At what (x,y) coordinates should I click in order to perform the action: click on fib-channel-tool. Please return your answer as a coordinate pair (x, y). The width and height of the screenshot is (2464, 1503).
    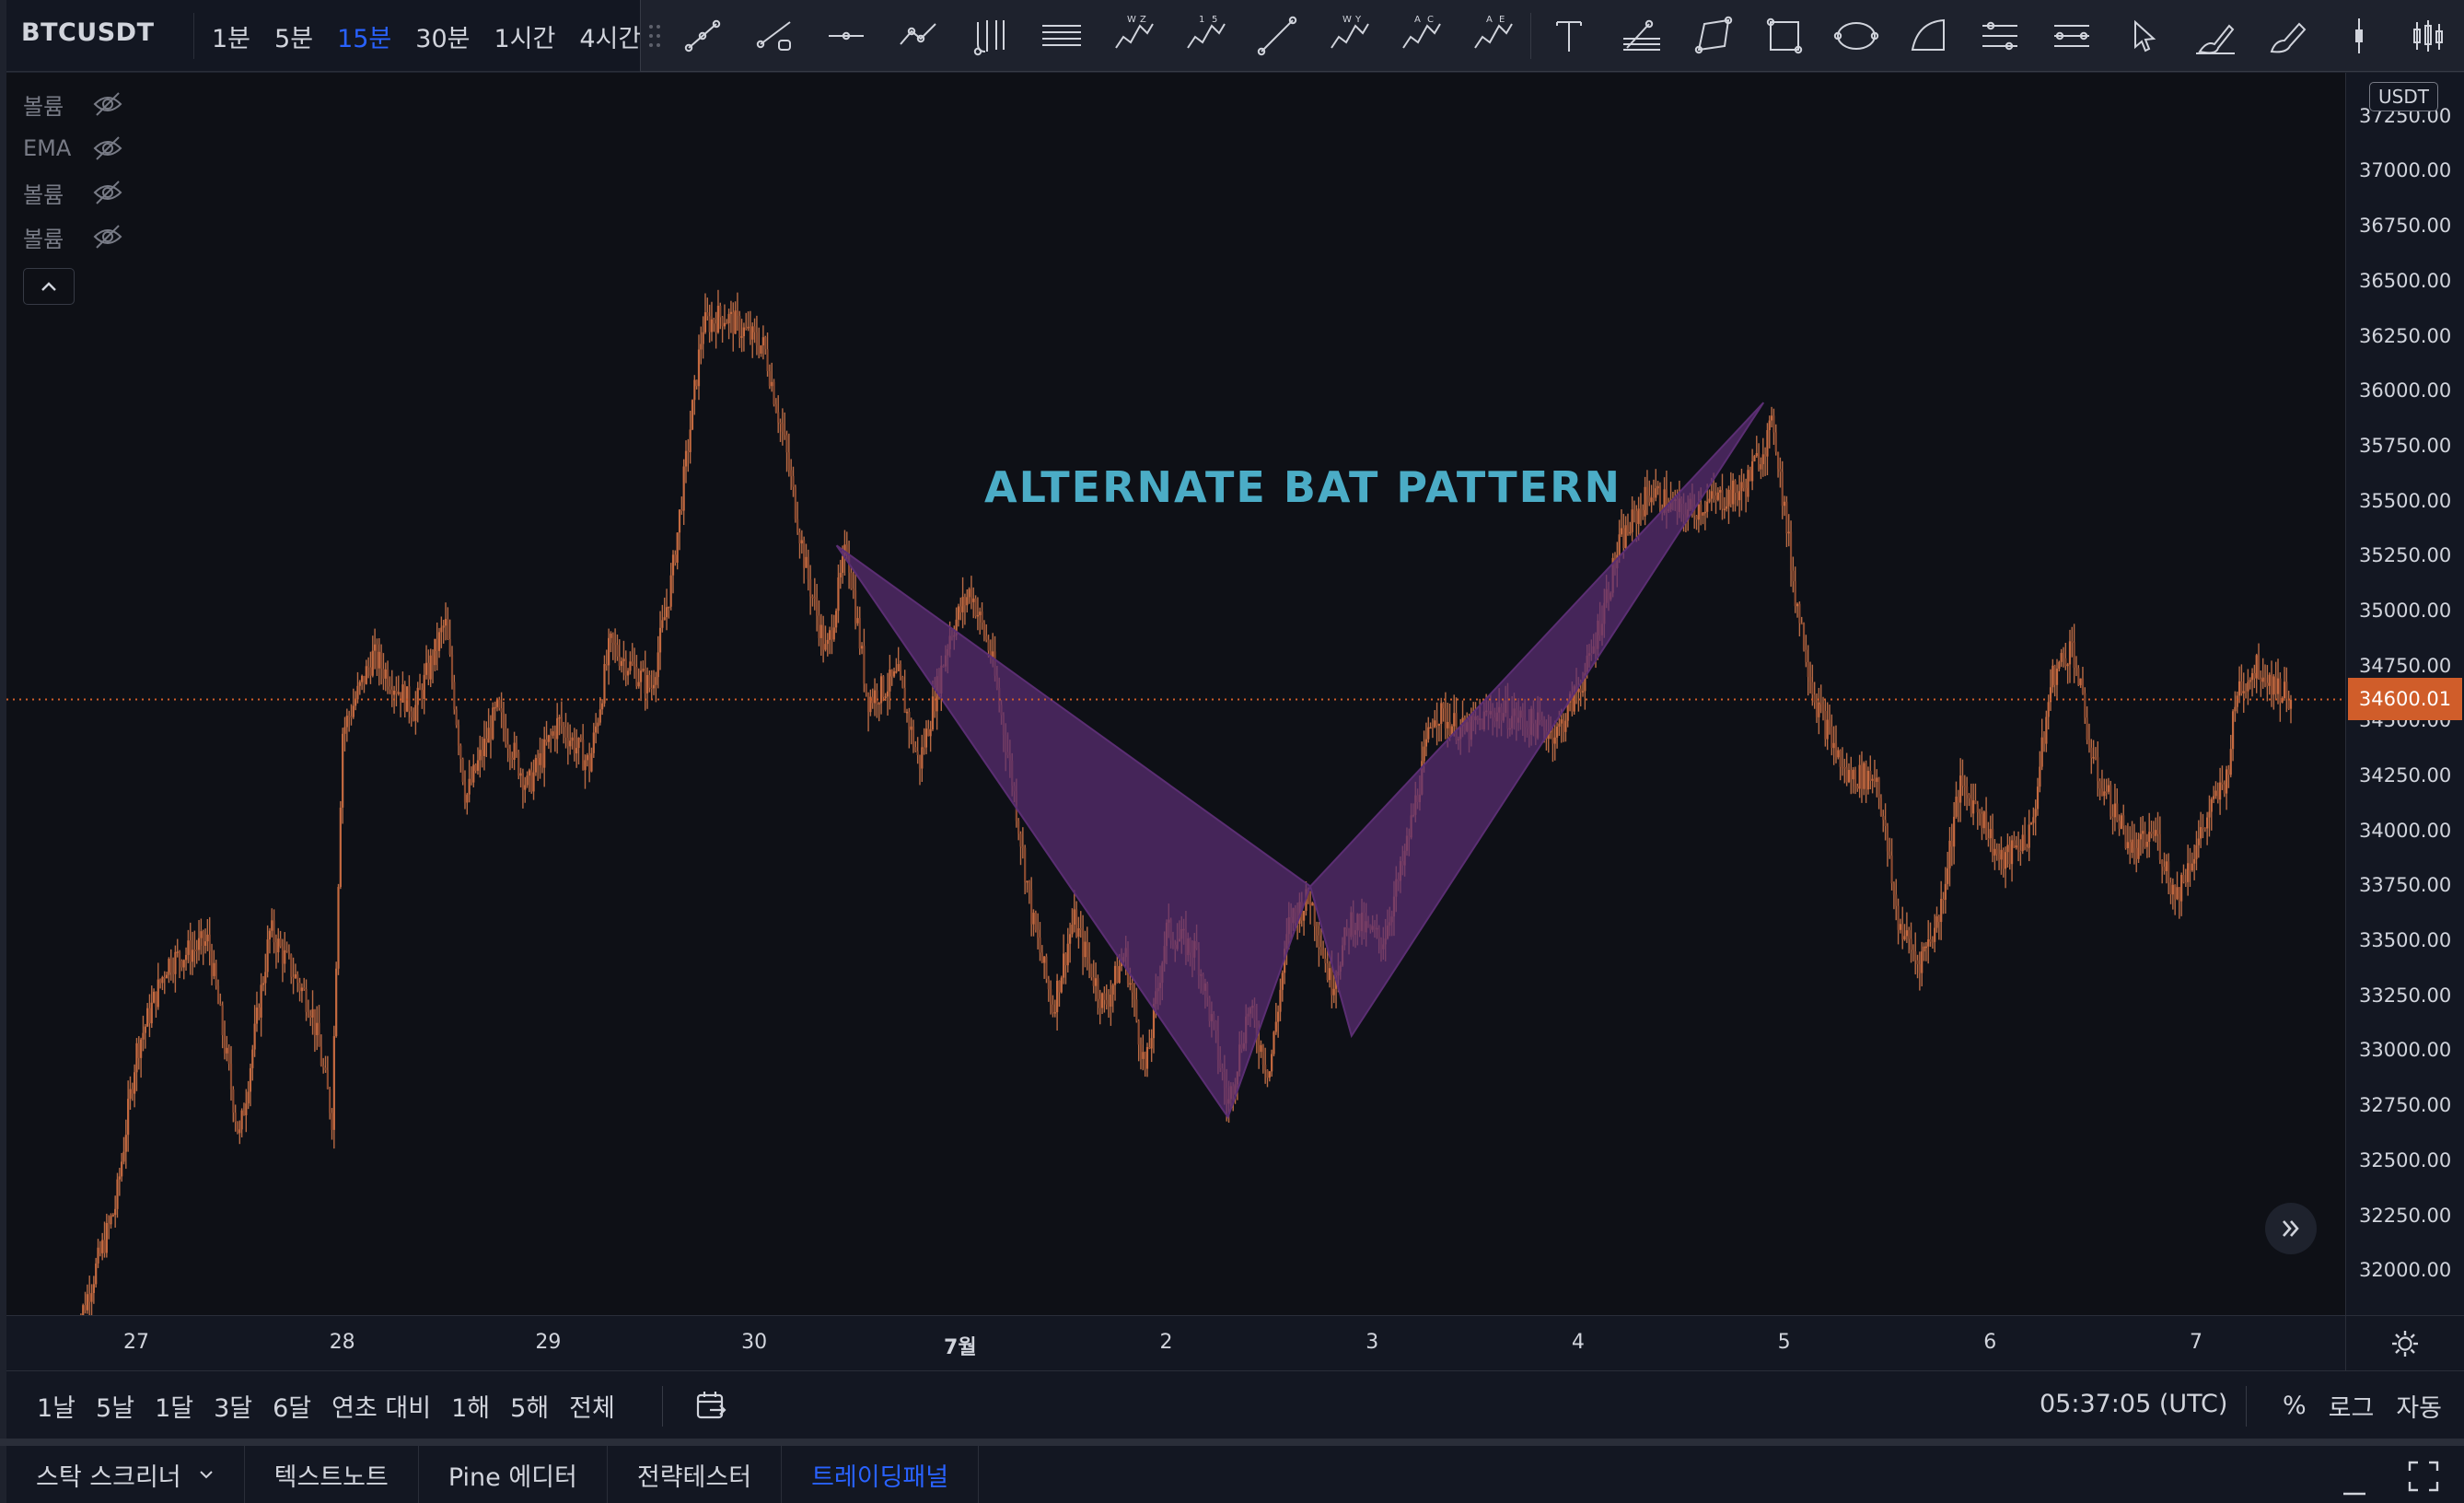
    Looking at the image, I should click on (1641, 36).